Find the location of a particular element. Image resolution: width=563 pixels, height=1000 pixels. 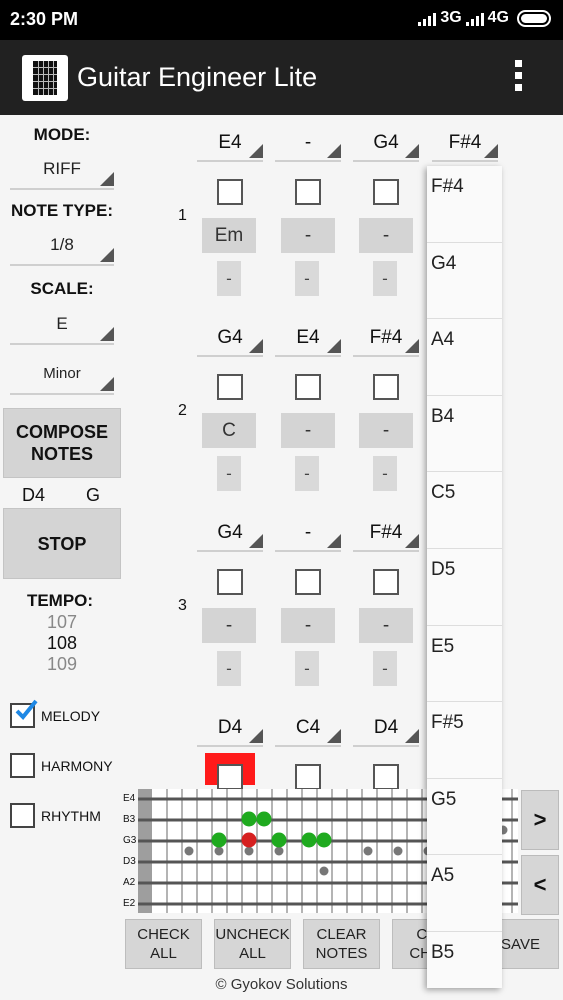

string-label: B3 is located at coordinates (129, 819).